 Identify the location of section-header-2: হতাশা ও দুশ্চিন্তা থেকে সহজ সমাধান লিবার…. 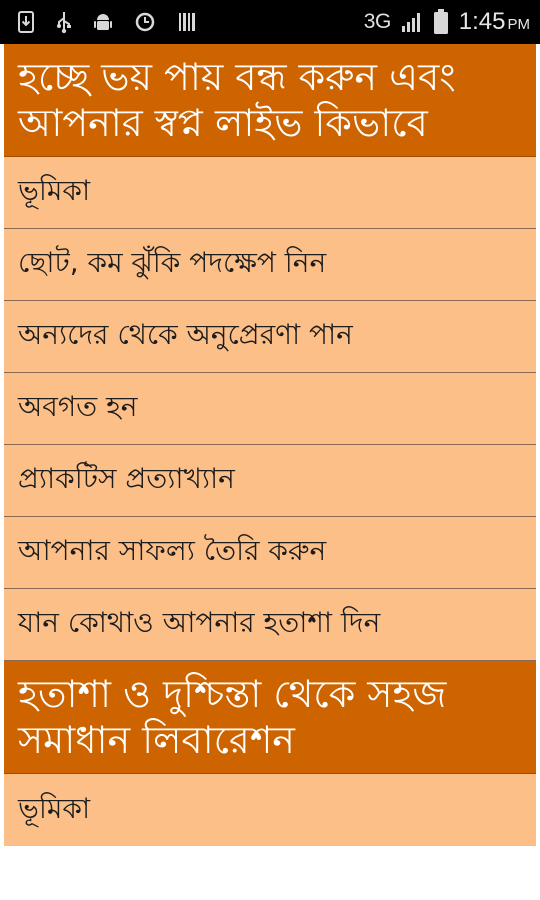
(270, 717).